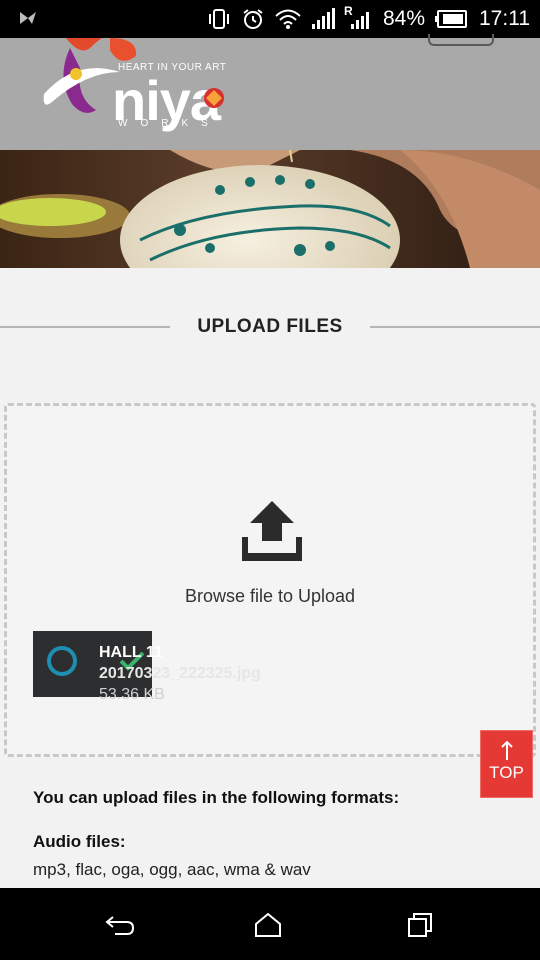 This screenshot has height=960, width=540. What do you see at coordinates (145, 93) in the screenshot?
I see `logo: HEART IN YOUR ART niya WORKS` at bounding box center [145, 93].